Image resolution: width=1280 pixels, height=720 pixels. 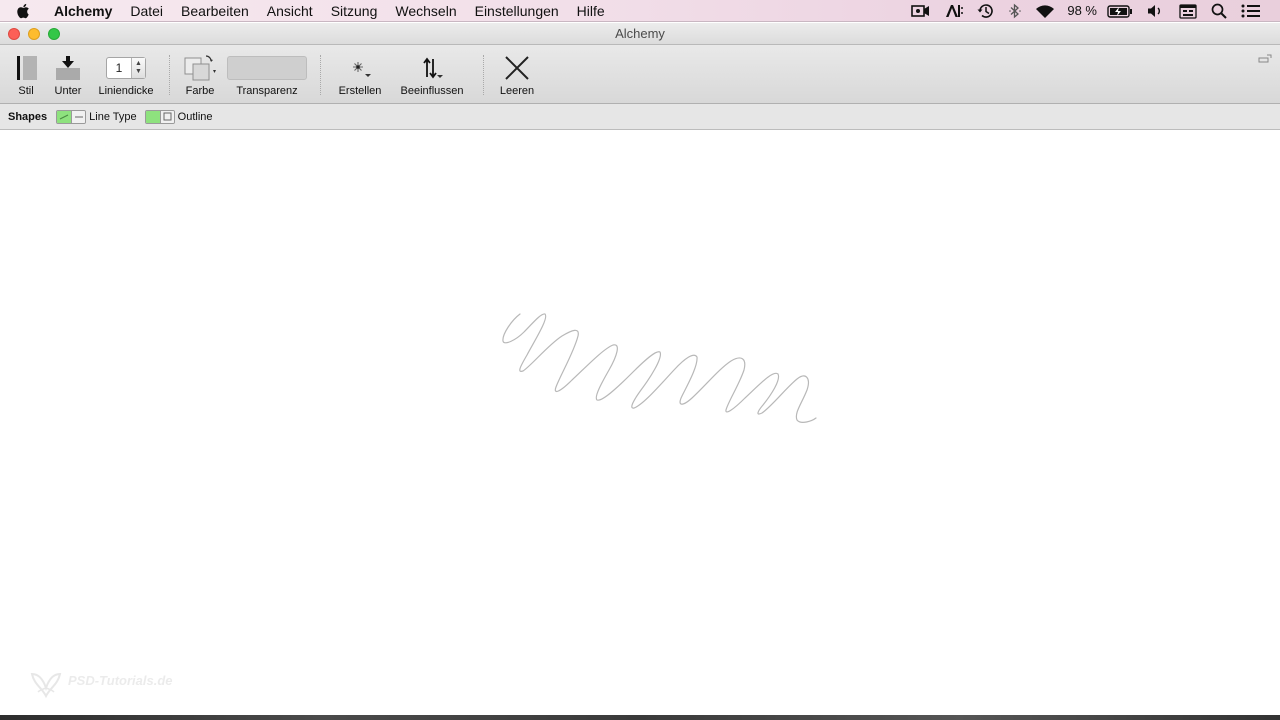 I want to click on farbe-icon, so click(x=200, y=65).